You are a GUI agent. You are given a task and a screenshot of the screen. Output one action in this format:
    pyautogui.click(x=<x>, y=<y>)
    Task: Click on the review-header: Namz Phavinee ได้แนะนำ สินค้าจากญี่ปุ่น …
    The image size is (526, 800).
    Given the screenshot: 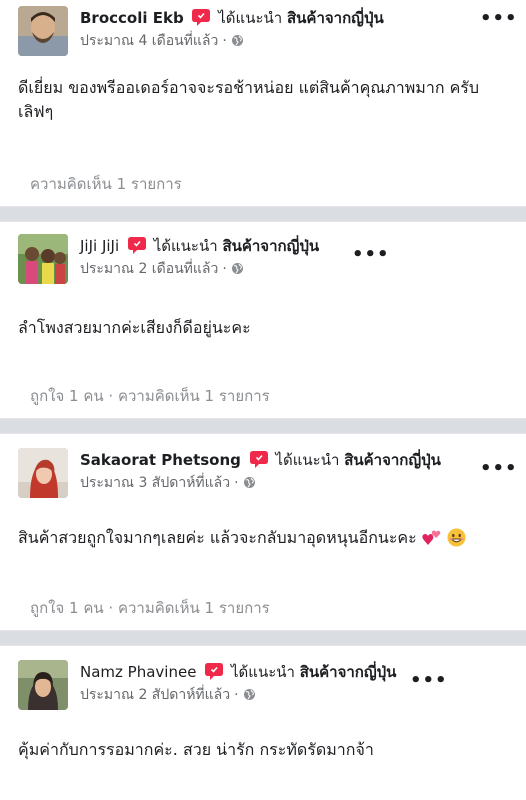 What is the action you would take?
    pyautogui.click(x=267, y=688)
    